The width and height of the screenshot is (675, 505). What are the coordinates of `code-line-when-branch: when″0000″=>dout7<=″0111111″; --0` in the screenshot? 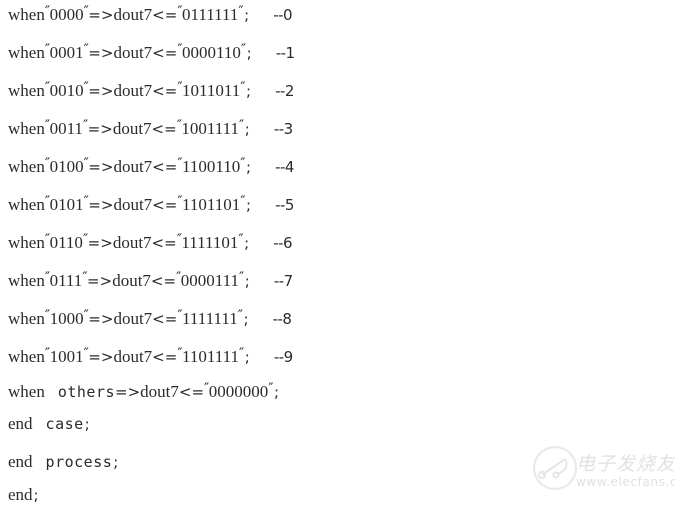 It's located at (150, 13).